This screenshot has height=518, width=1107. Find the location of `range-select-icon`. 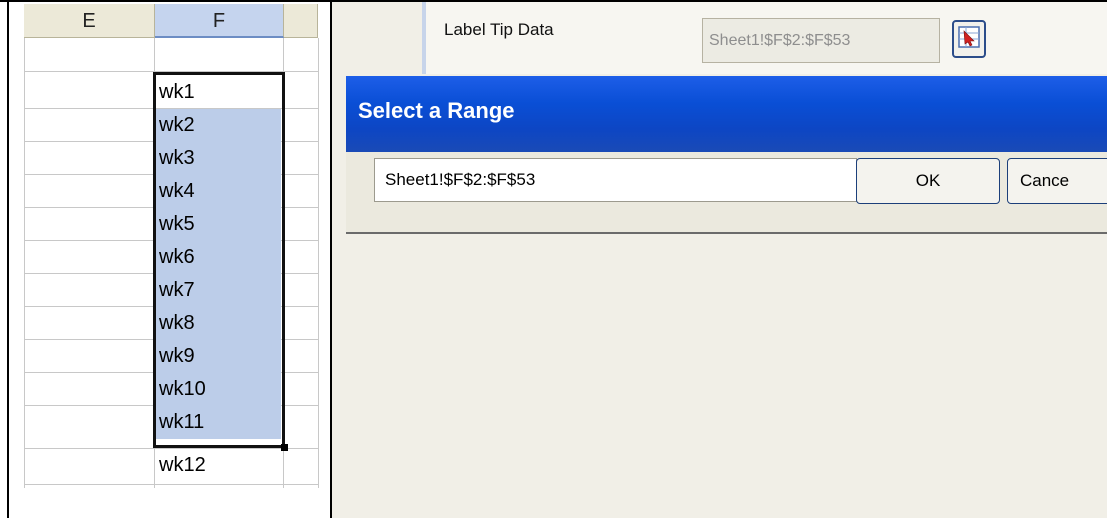

range-select-icon is located at coordinates (969, 39).